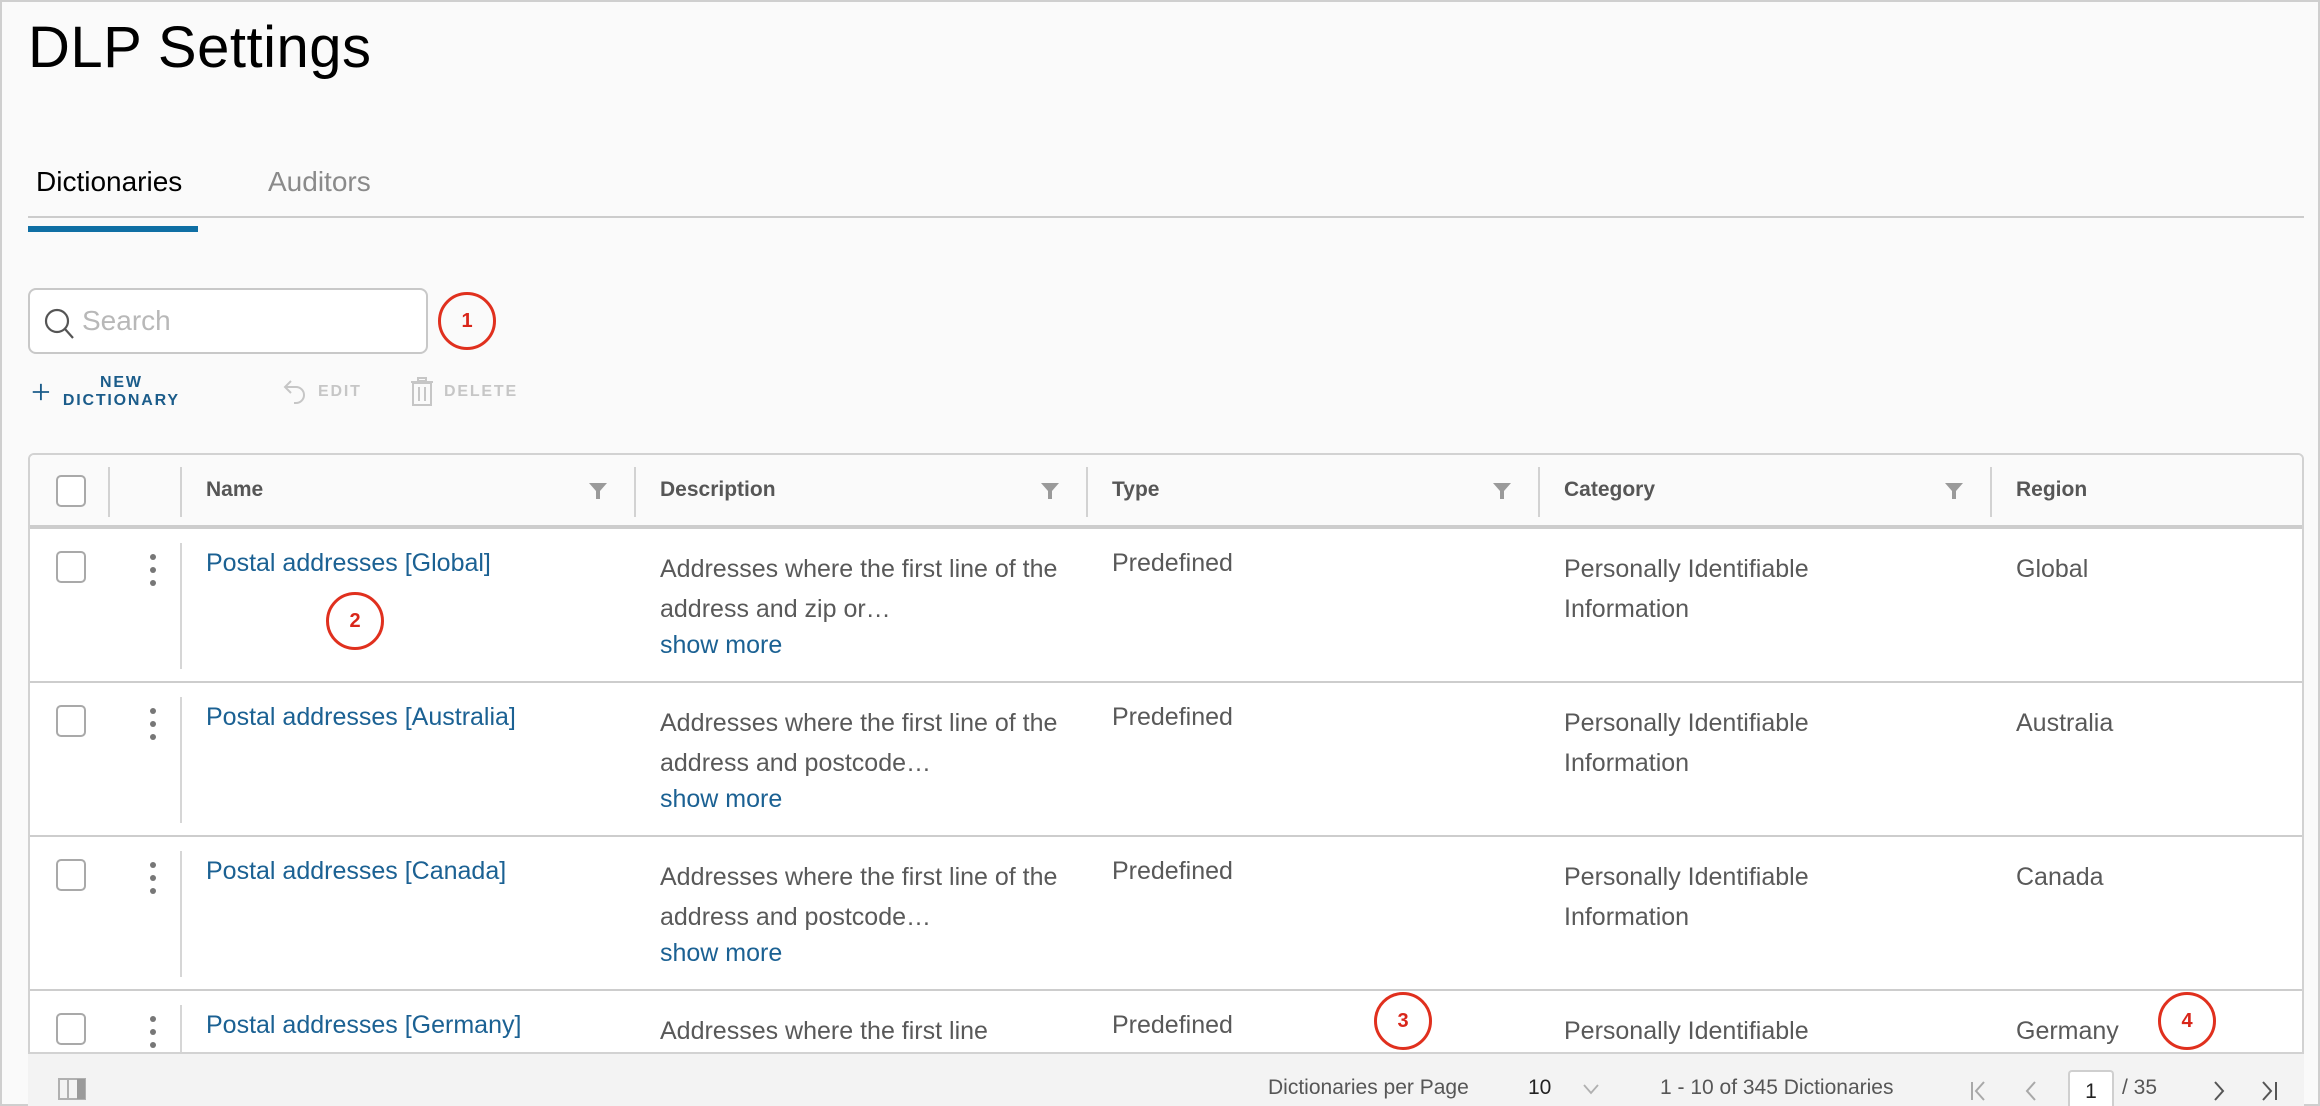 The height and width of the screenshot is (1106, 2320). Describe the element at coordinates (356, 871) in the screenshot. I see `dictionary-name-link: Postal addresses [Canada]` at that location.